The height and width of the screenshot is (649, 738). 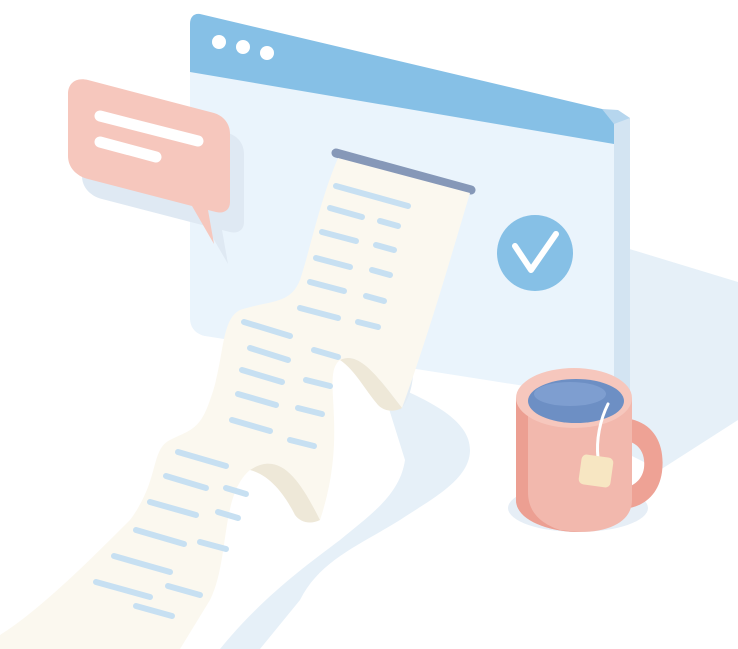 I want to click on tea-bag-tag, so click(x=596, y=471).